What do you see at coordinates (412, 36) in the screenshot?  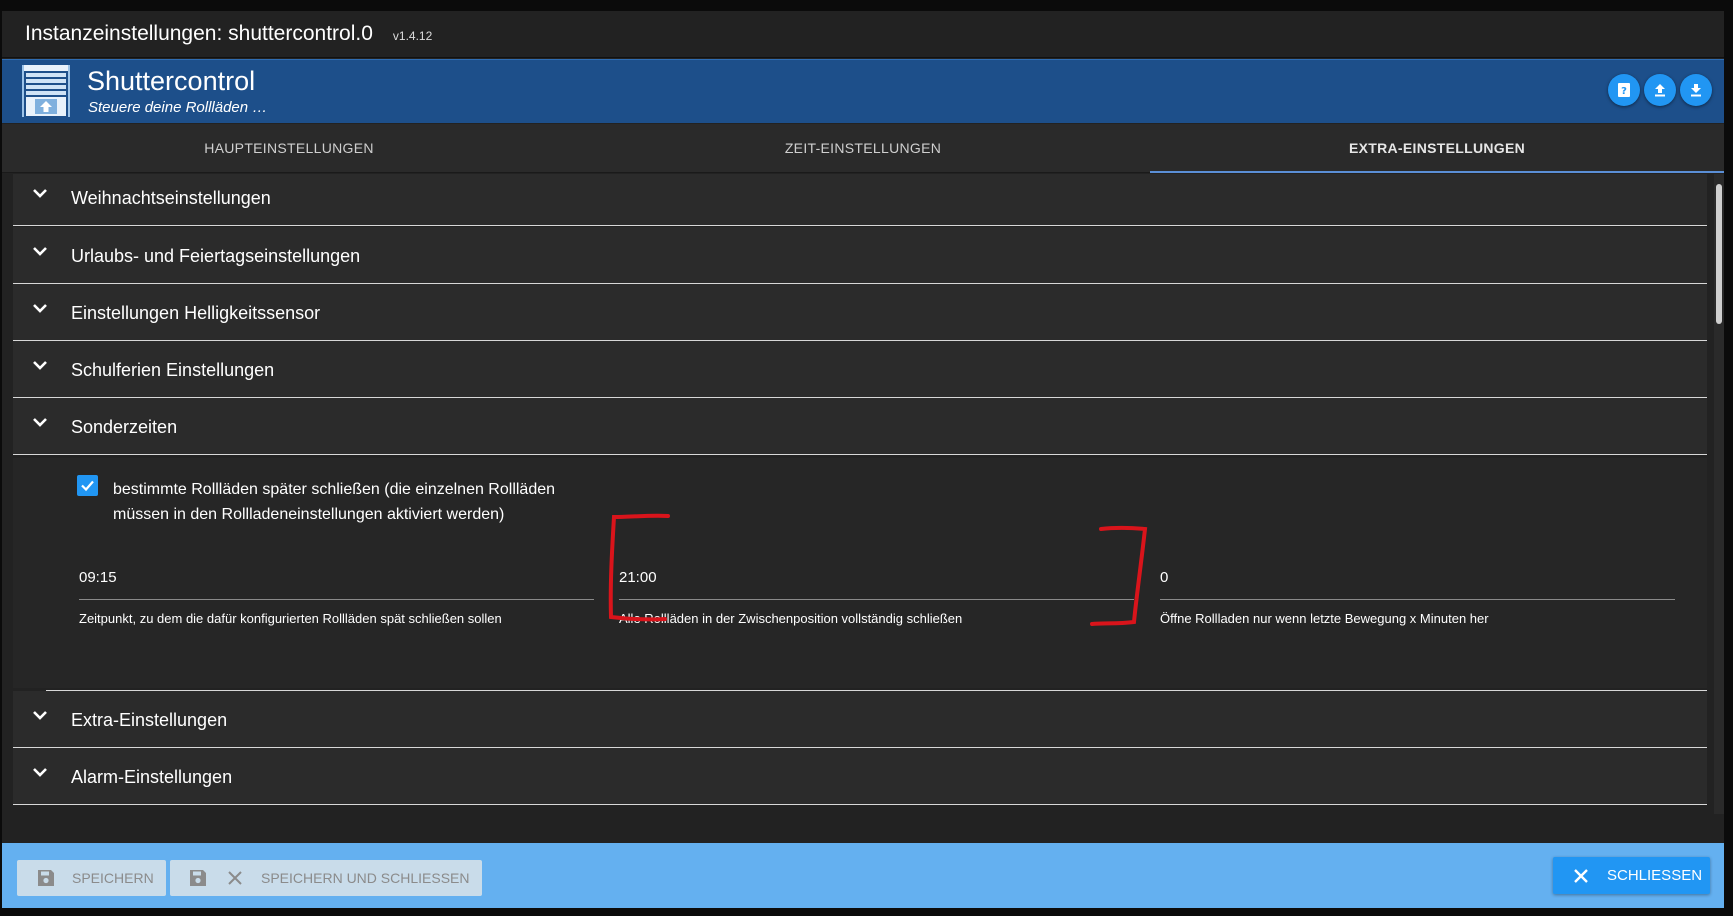 I see `version-label: v1.4.12` at bounding box center [412, 36].